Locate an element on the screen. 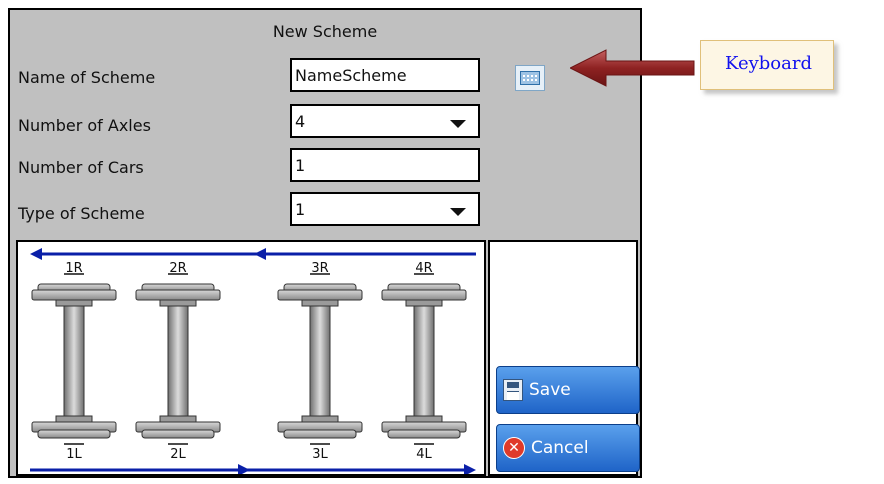 The image size is (884, 484). save-button: Save is located at coordinates (568, 390).